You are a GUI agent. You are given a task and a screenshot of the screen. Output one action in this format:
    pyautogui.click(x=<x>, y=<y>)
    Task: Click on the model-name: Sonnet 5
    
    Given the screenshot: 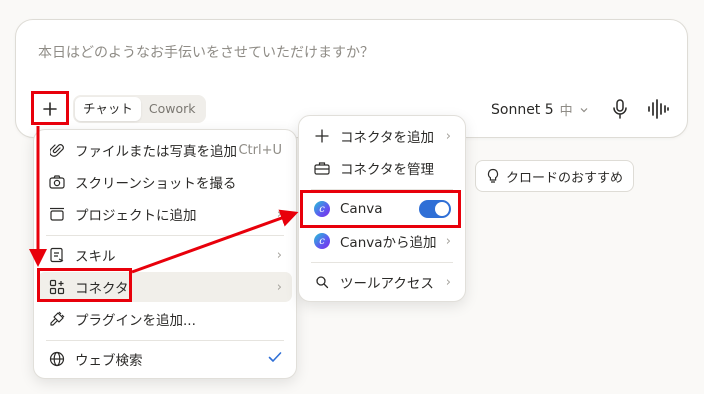 What is the action you would take?
    pyautogui.click(x=522, y=109)
    